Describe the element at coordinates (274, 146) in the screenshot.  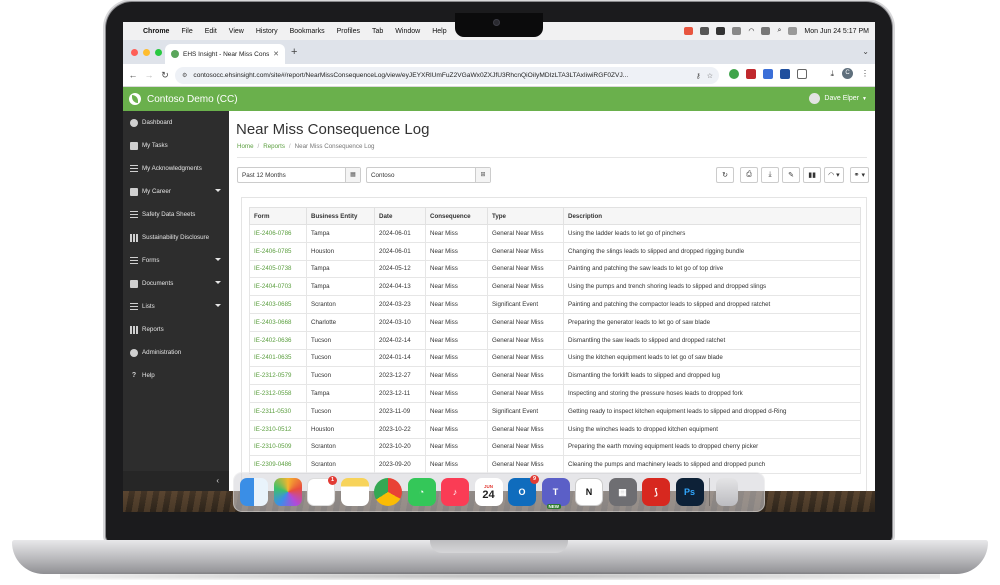
I see `breadcrumb-reports: Reports` at that location.